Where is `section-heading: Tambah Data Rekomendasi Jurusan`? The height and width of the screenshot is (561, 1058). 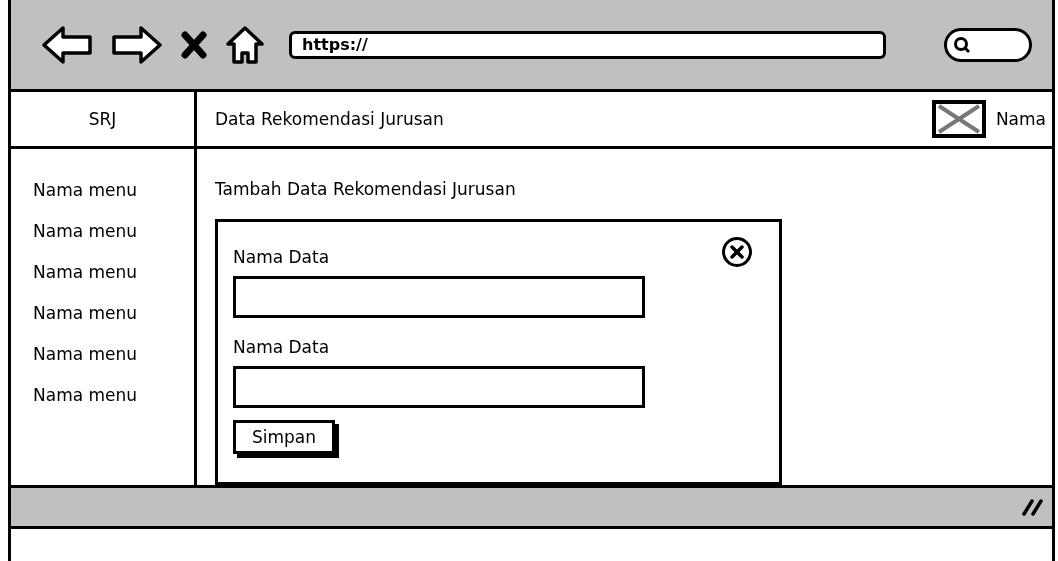 section-heading: Tambah Data Rekomendasi Jurusan is located at coordinates (365, 189).